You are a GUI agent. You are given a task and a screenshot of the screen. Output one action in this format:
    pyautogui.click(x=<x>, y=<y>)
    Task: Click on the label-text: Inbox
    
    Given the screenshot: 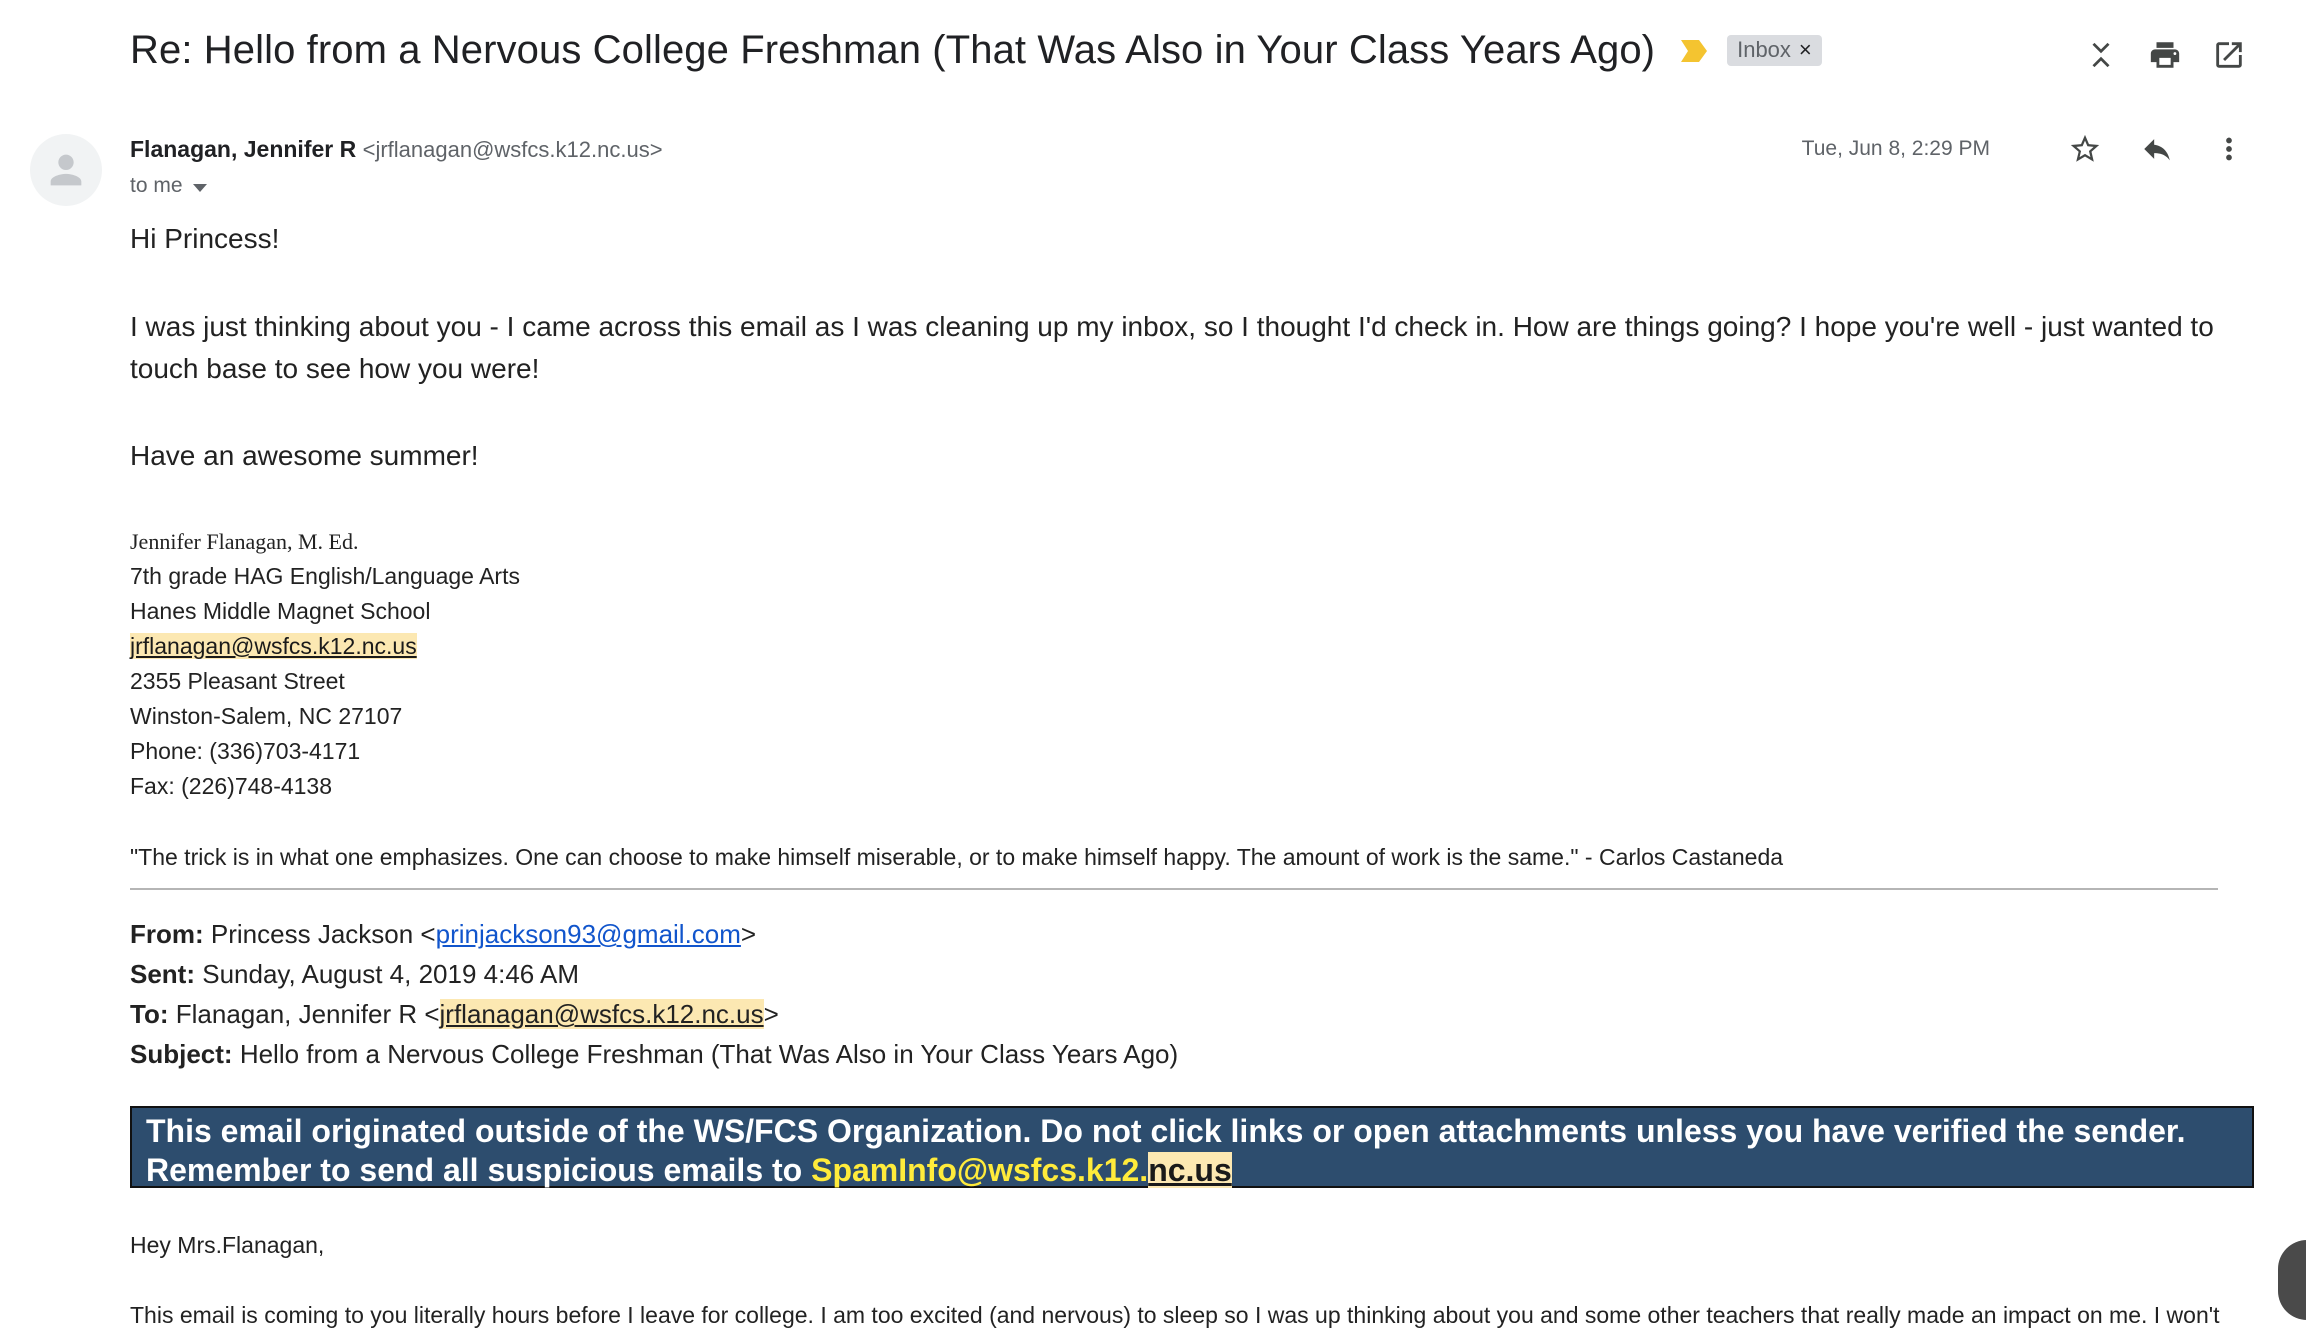 What is the action you would take?
    pyautogui.click(x=1764, y=49)
    